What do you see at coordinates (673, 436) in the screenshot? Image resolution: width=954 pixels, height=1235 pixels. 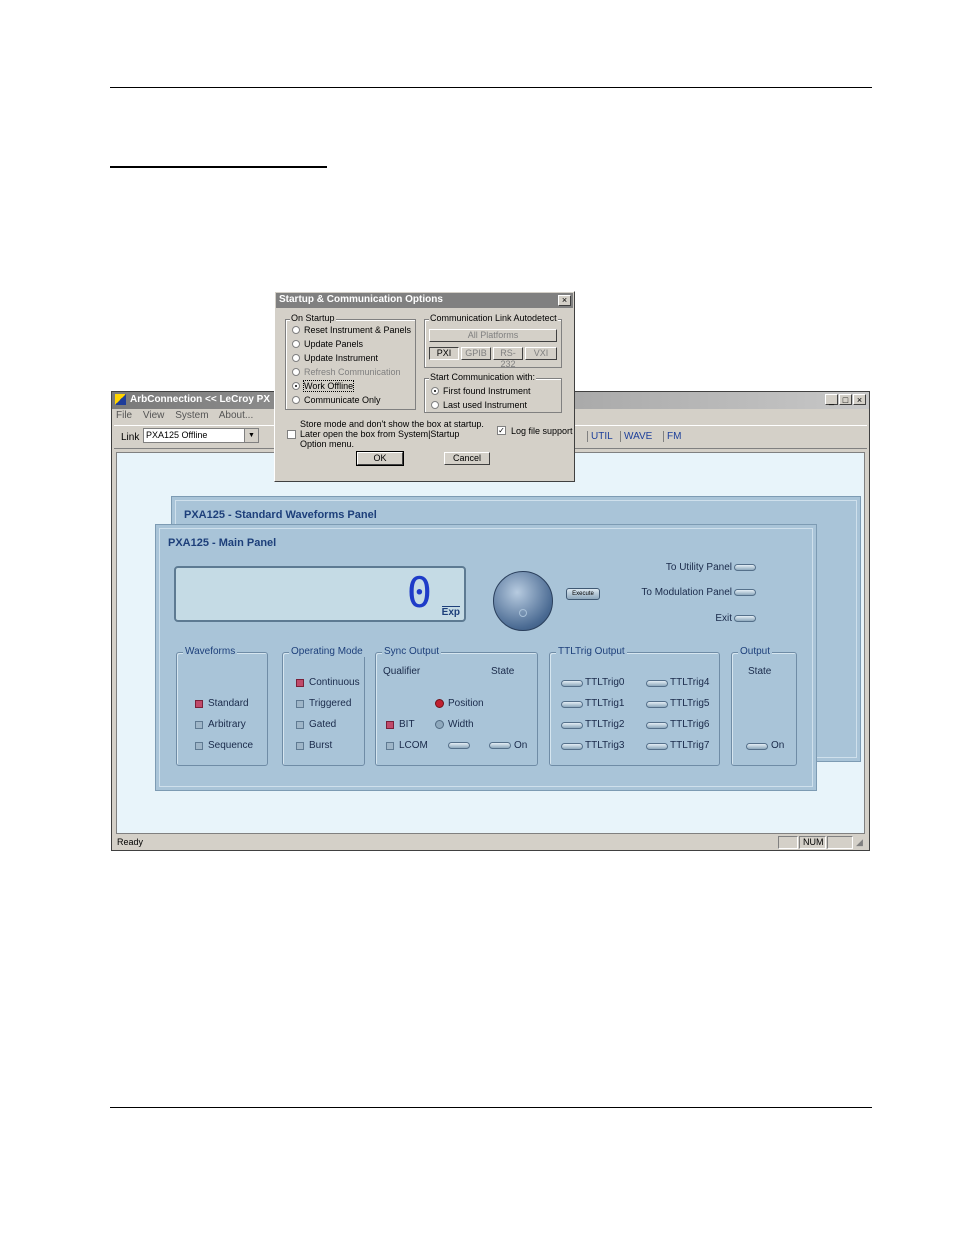 I see `tab-fm: FM` at bounding box center [673, 436].